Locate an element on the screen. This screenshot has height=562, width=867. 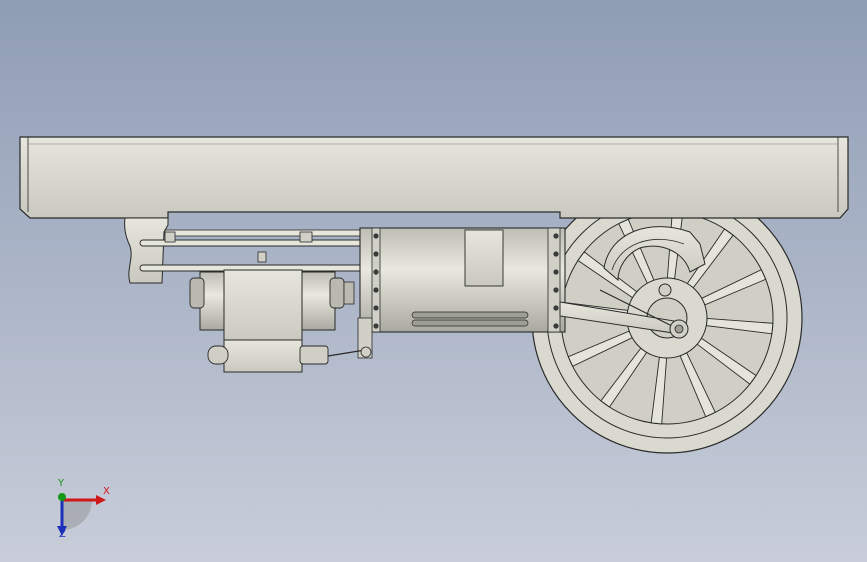
pump-body is located at coordinates (272, 321).